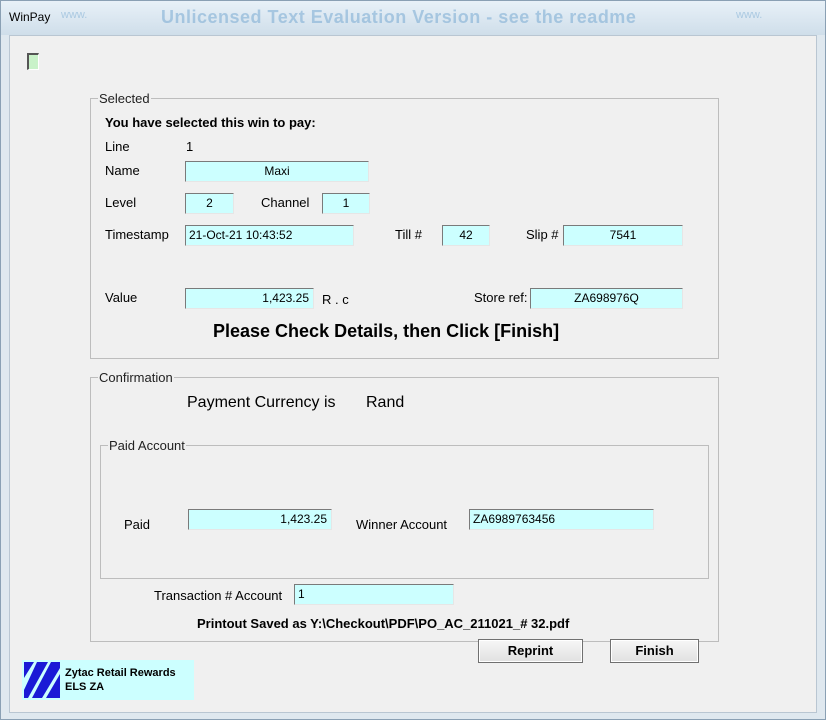 The width and height of the screenshot is (826, 720). I want to click on paid-label: Paid, so click(137, 524).